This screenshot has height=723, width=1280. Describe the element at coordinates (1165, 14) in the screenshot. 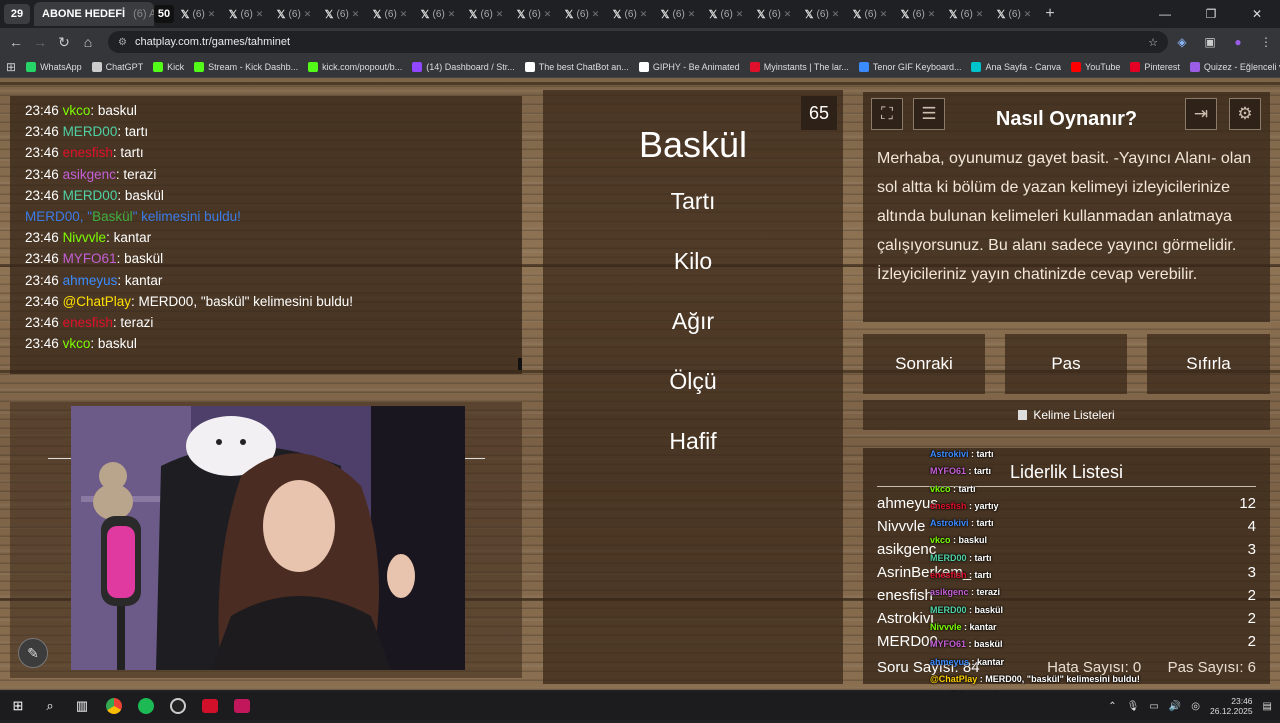

I see `minimize-icon: —` at that location.